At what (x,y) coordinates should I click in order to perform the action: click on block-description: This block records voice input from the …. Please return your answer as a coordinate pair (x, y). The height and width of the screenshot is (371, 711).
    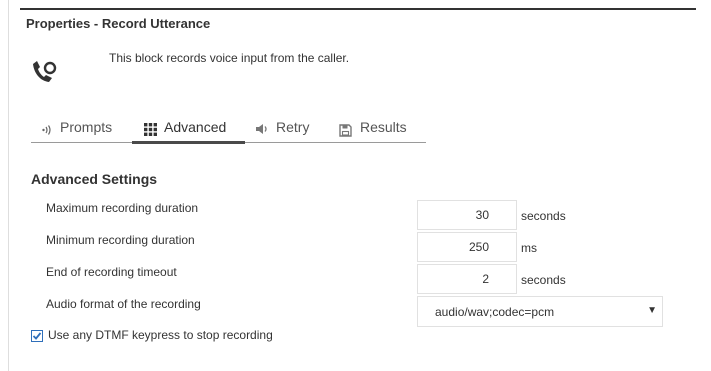
    Looking at the image, I should click on (229, 58).